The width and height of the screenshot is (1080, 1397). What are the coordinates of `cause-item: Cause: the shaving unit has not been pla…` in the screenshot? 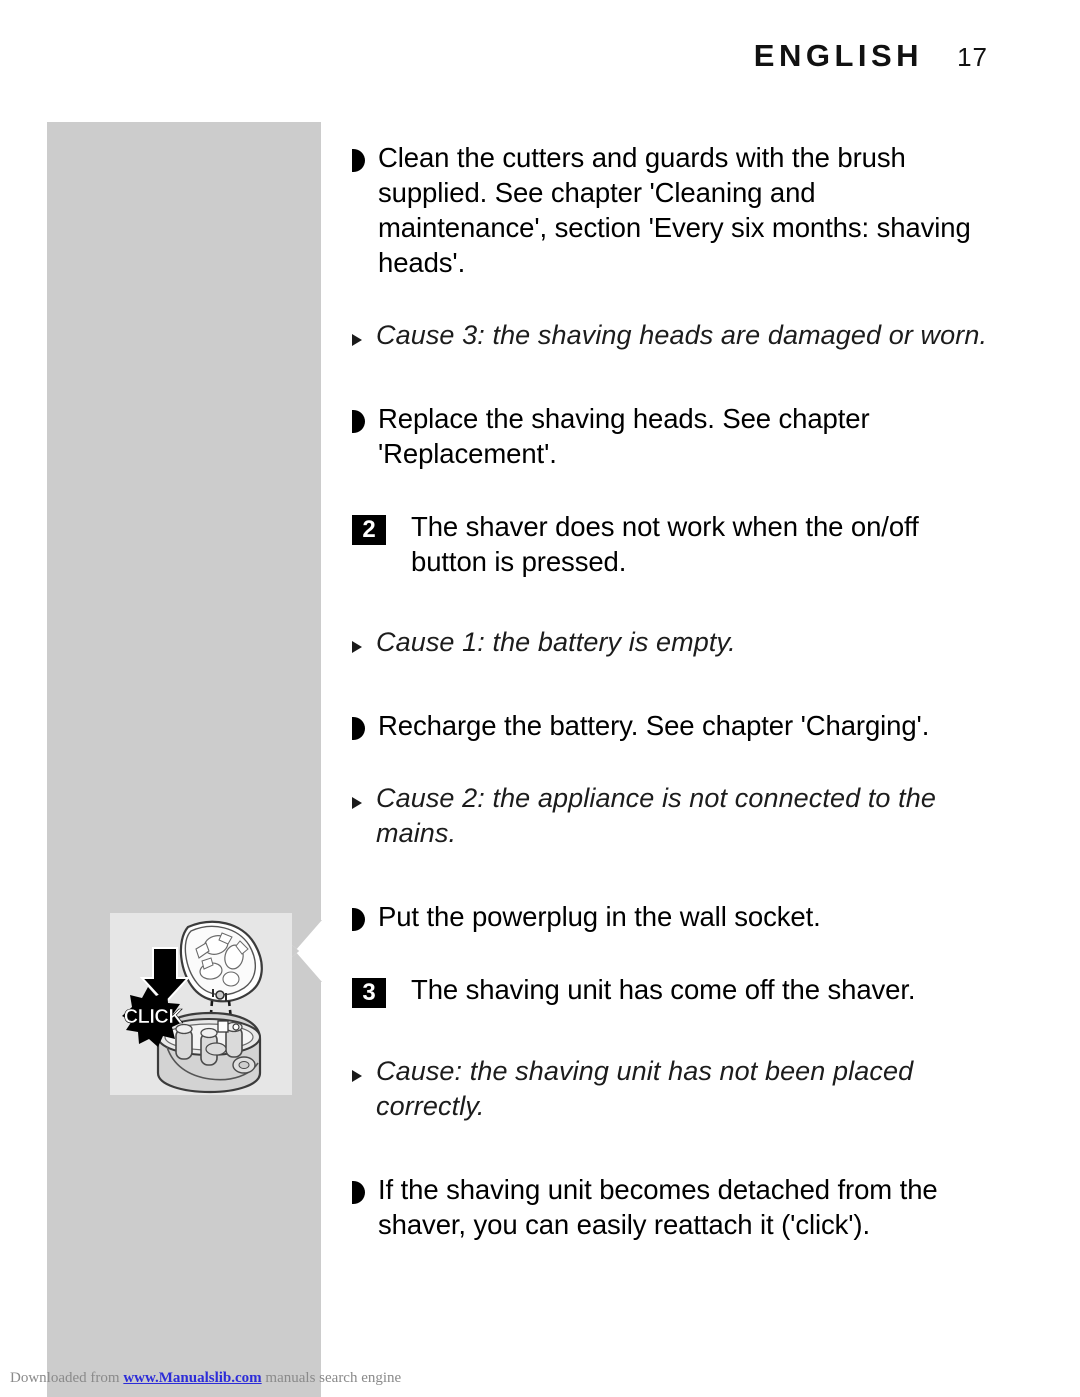 It's located at (672, 1089).